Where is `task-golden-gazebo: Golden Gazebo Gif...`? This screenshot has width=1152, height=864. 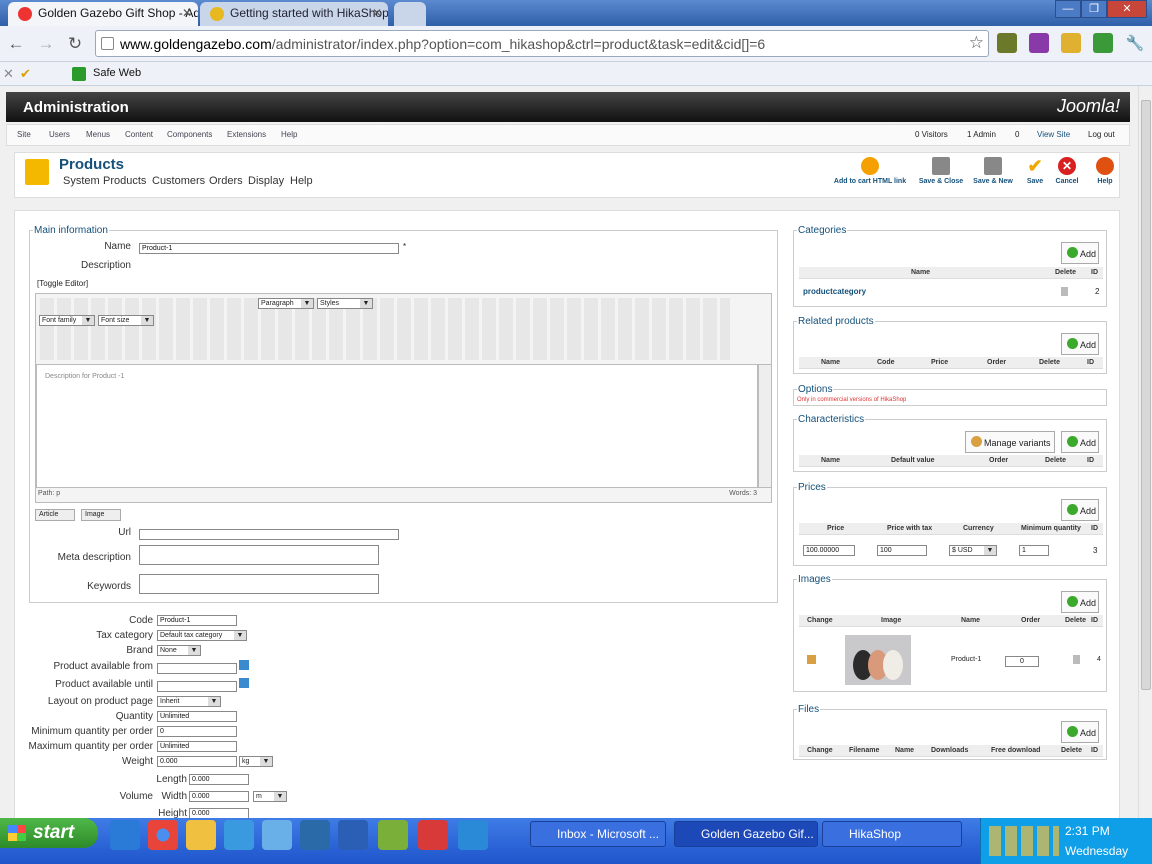
task-golden-gazebo: Golden Gazebo Gif... is located at coordinates (746, 834).